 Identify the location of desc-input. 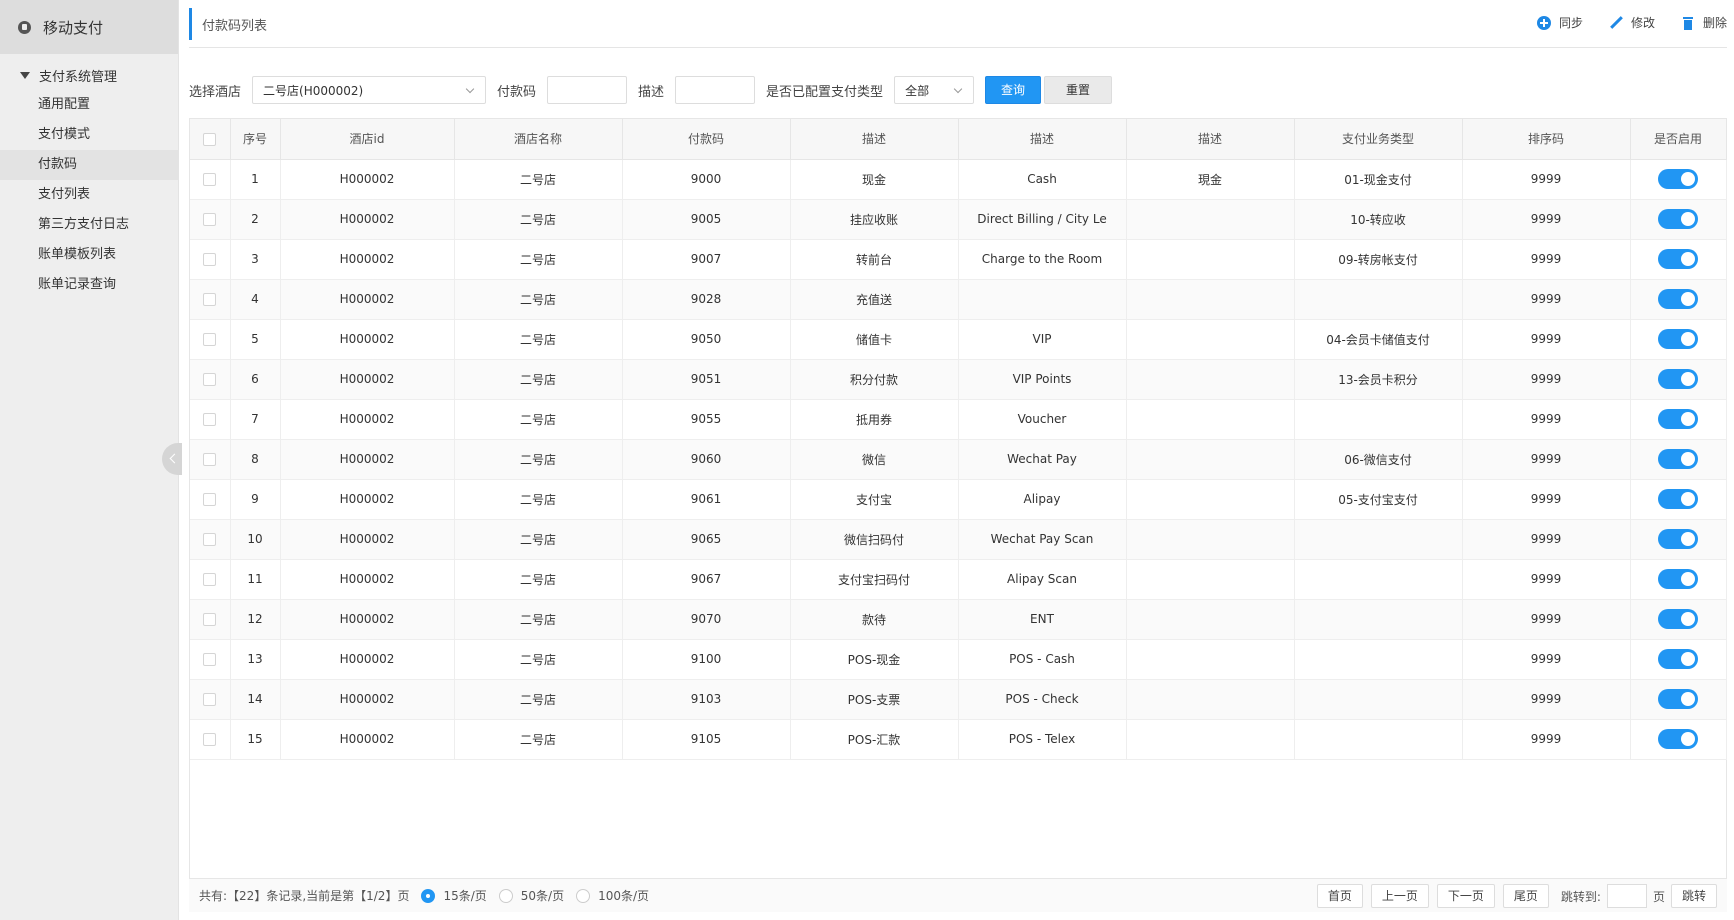
(715, 90).